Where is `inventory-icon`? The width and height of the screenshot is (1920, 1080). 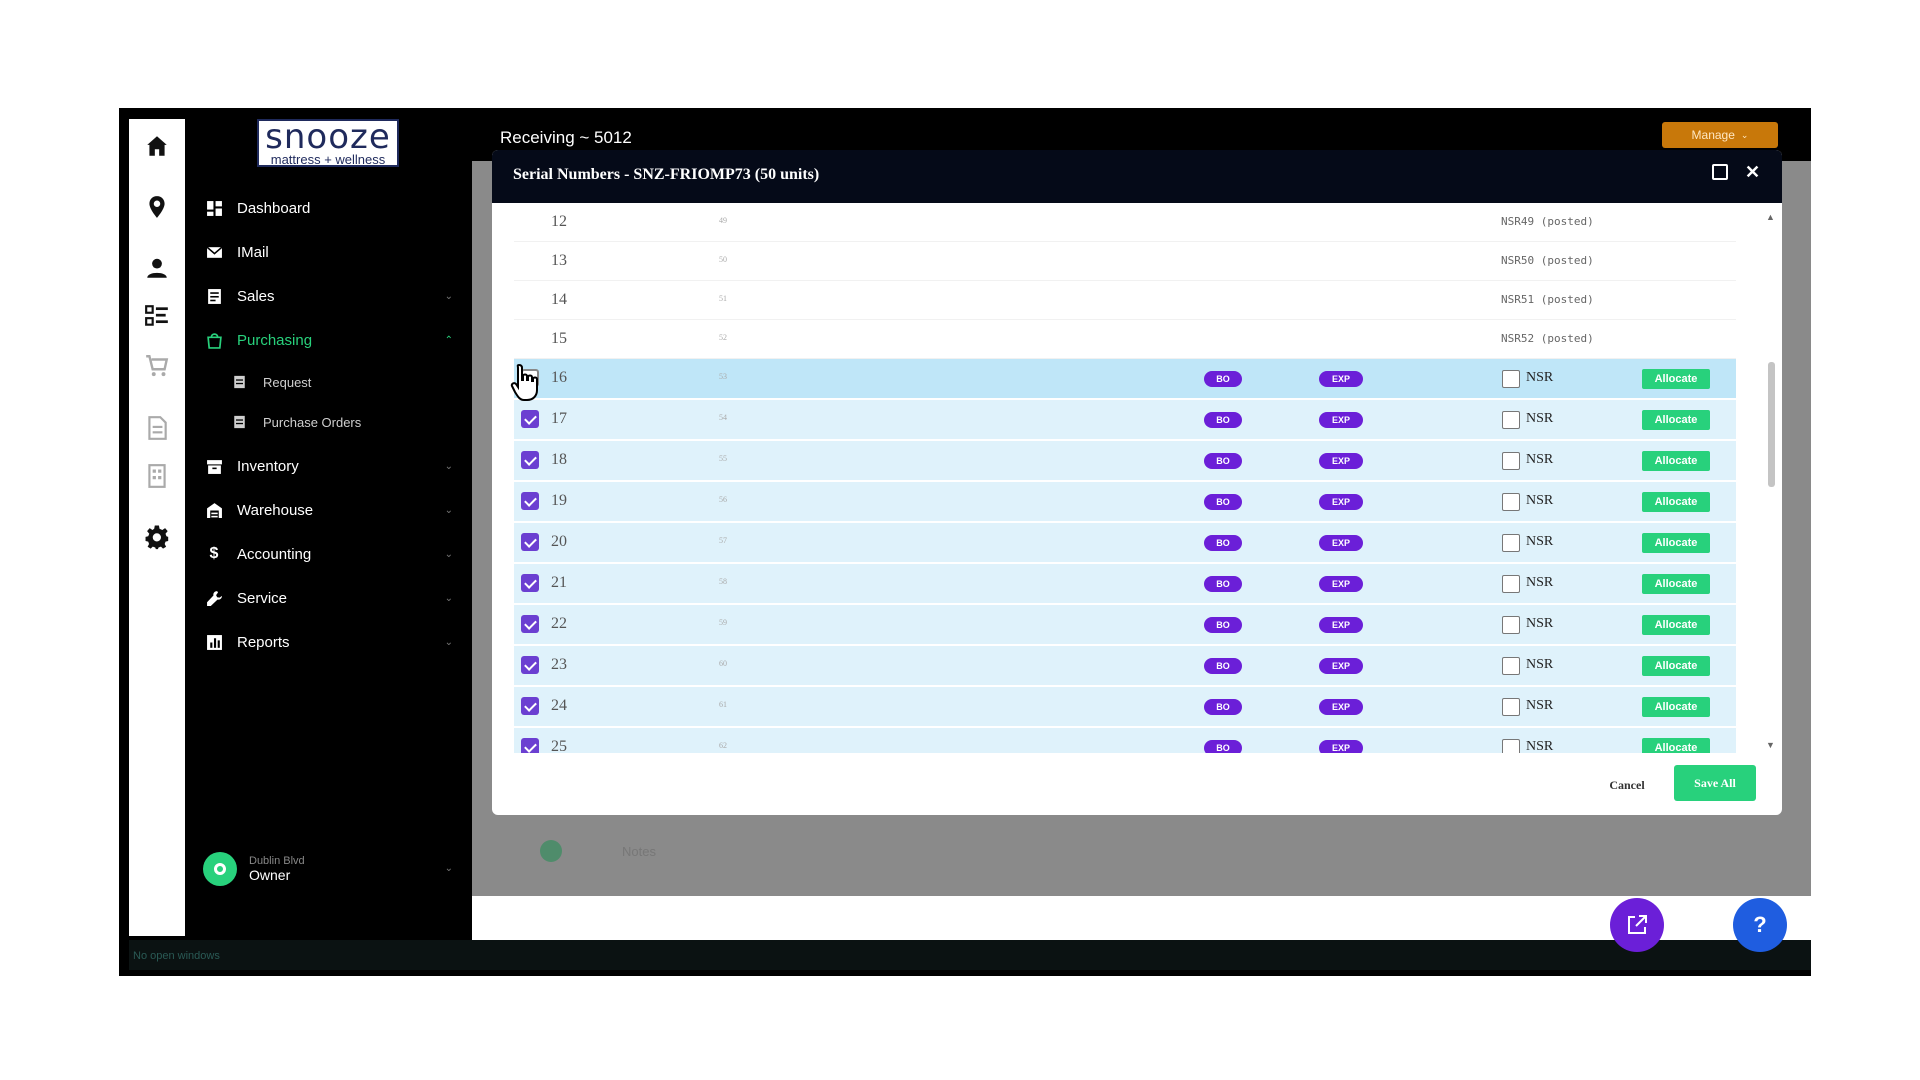
inventory-icon is located at coordinates (214, 466).